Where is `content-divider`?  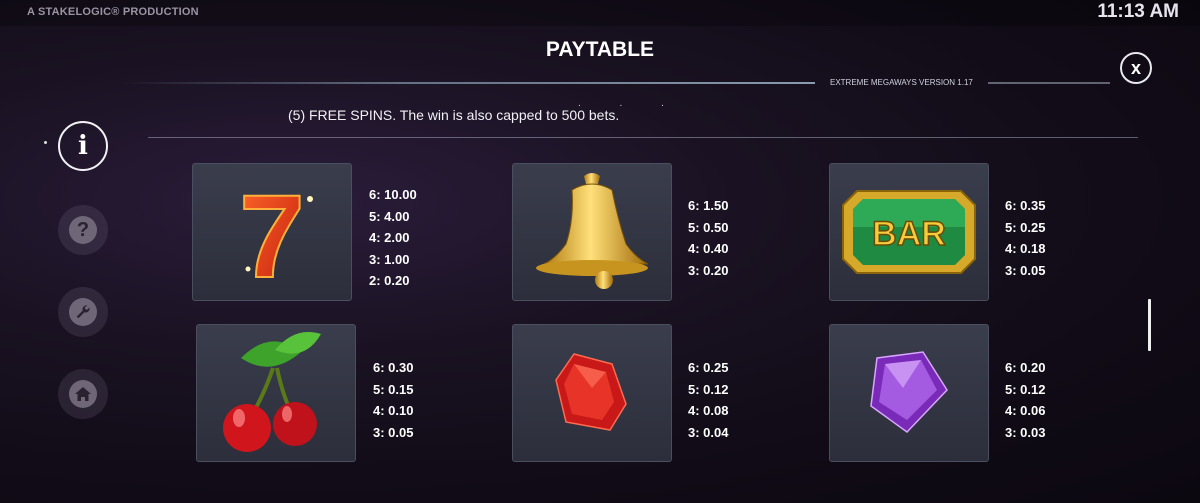
content-divider is located at coordinates (643, 137).